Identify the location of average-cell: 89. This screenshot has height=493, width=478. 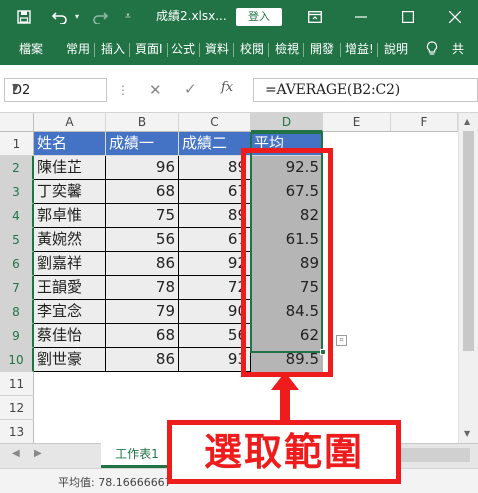
(287, 264).